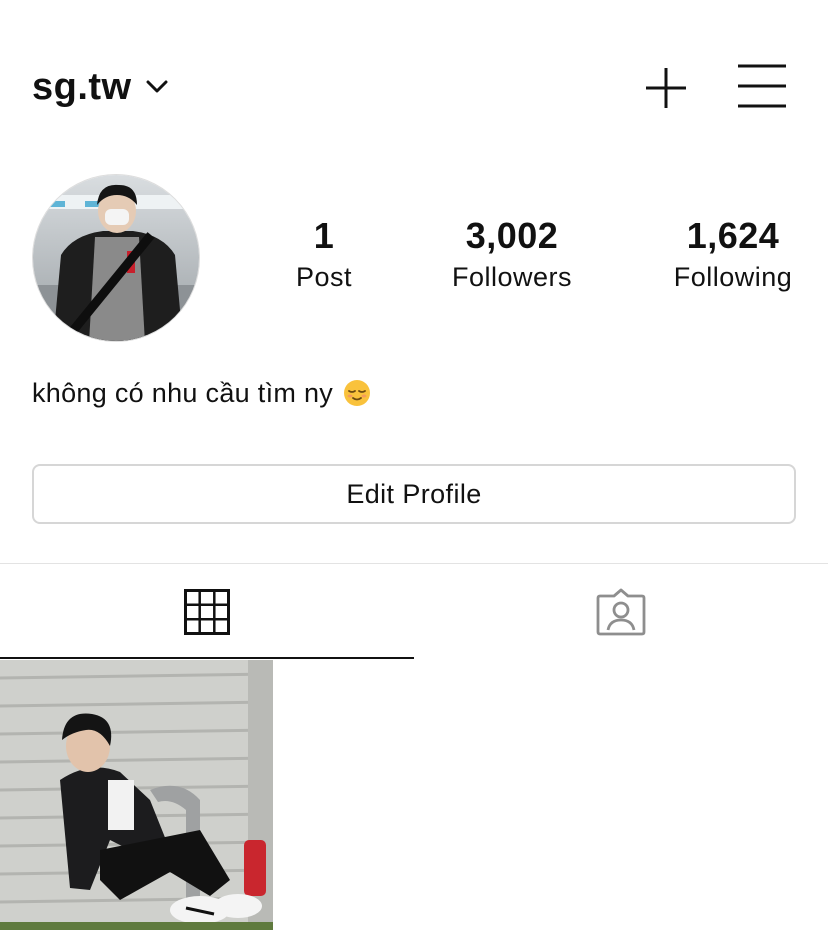  What do you see at coordinates (357, 393) in the screenshot?
I see `relieved-face-emoji` at bounding box center [357, 393].